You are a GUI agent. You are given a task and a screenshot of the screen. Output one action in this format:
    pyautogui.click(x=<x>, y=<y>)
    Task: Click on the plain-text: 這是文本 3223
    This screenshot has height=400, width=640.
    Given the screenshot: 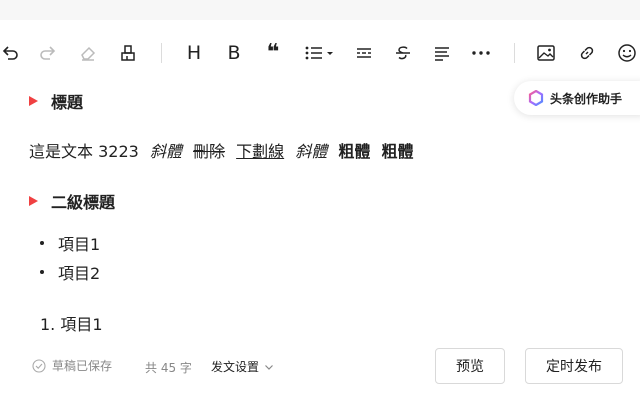 What is the action you would take?
    pyautogui.click(x=84, y=151)
    